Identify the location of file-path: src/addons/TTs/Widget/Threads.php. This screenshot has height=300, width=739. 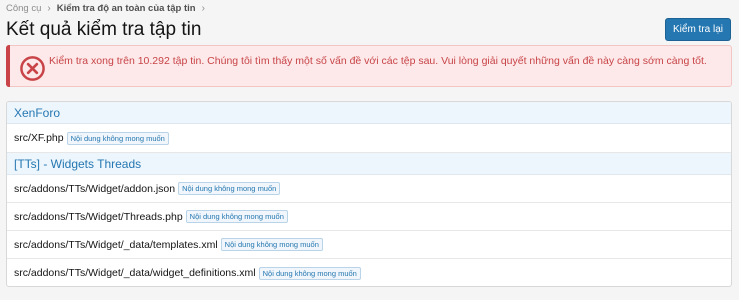
(98, 216).